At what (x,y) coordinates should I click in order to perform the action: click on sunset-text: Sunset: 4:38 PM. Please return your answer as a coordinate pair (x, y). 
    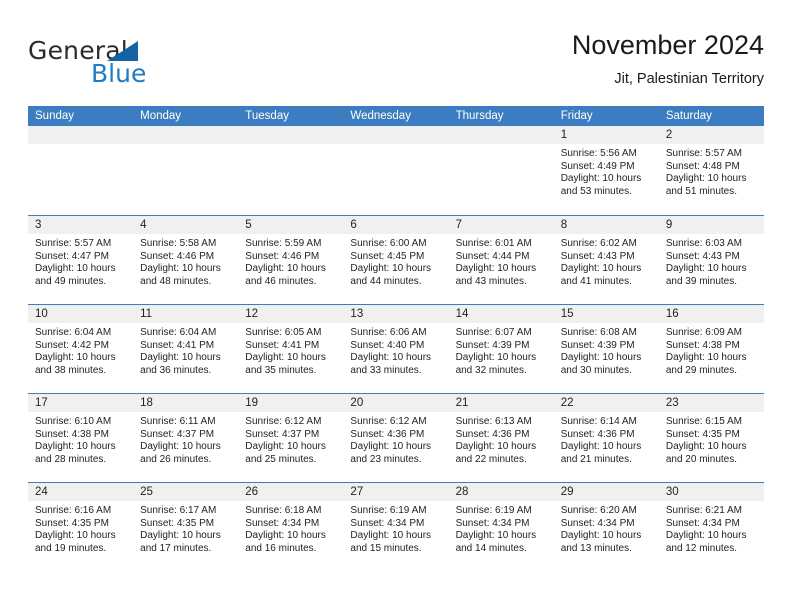
    Looking at the image, I should click on (702, 345).